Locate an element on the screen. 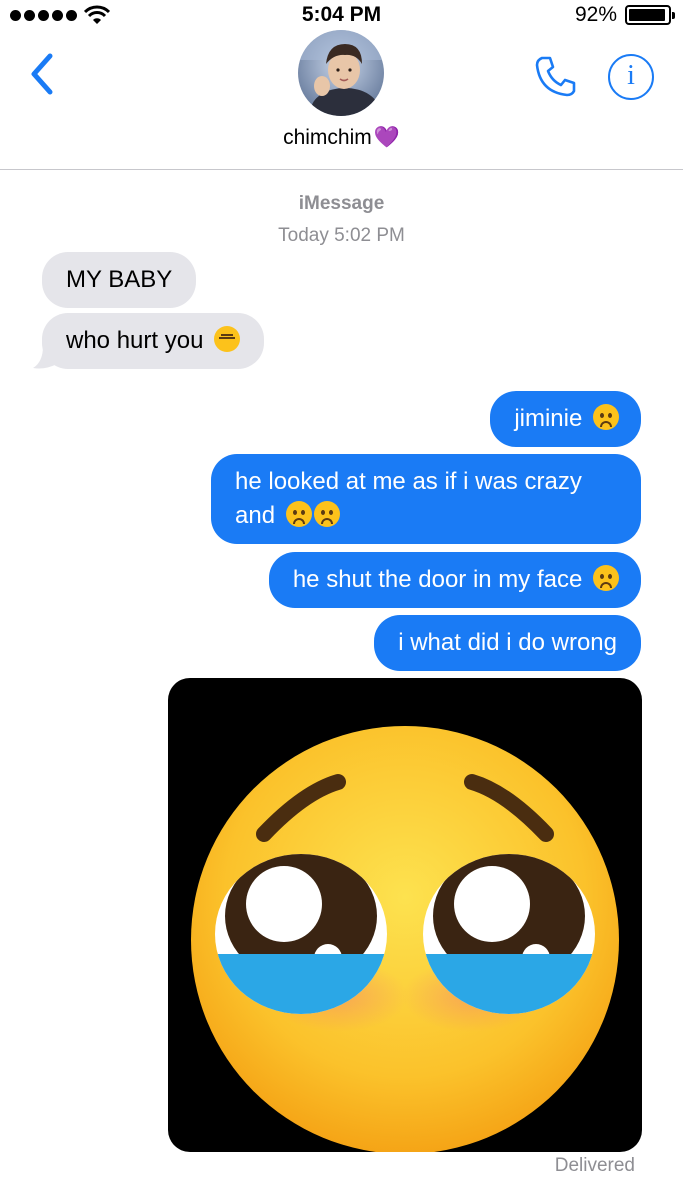  contact-name: chimchim💜 is located at coordinates (341, 138).